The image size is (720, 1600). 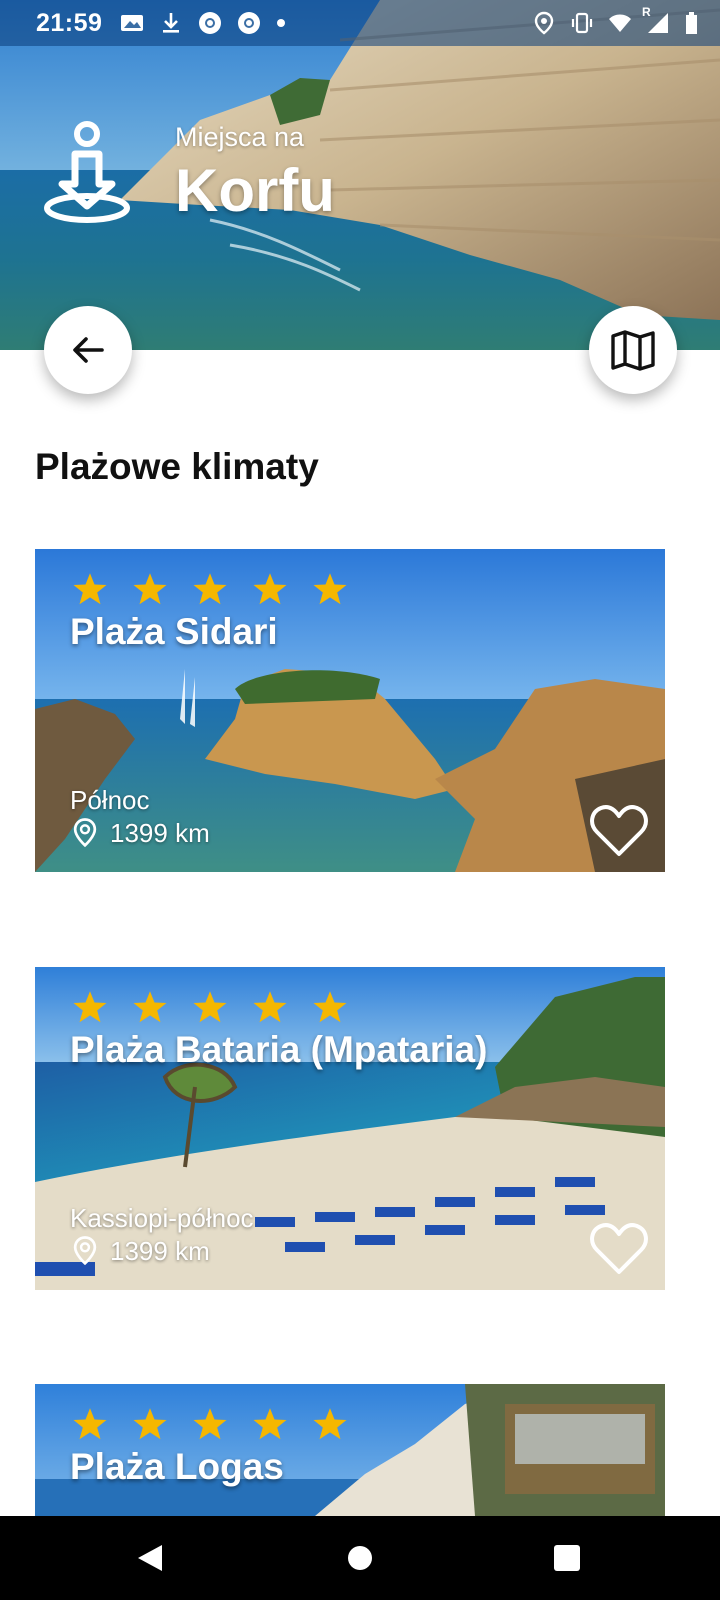 I want to click on recents-square-icon, so click(x=567, y=1558).